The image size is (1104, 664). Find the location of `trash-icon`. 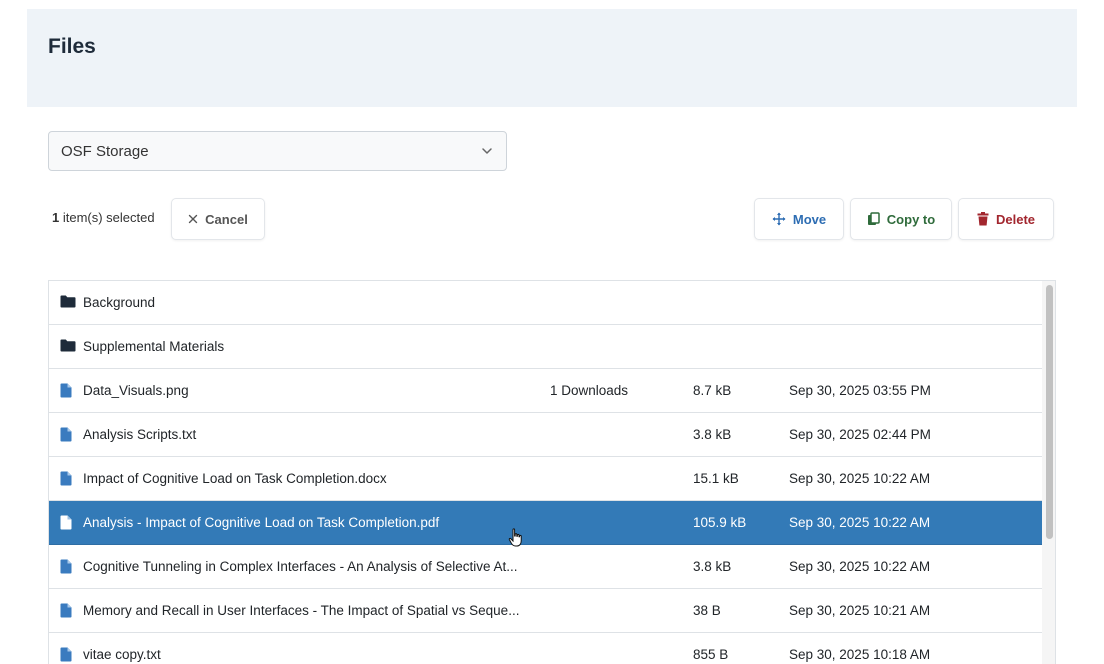

trash-icon is located at coordinates (983, 219).